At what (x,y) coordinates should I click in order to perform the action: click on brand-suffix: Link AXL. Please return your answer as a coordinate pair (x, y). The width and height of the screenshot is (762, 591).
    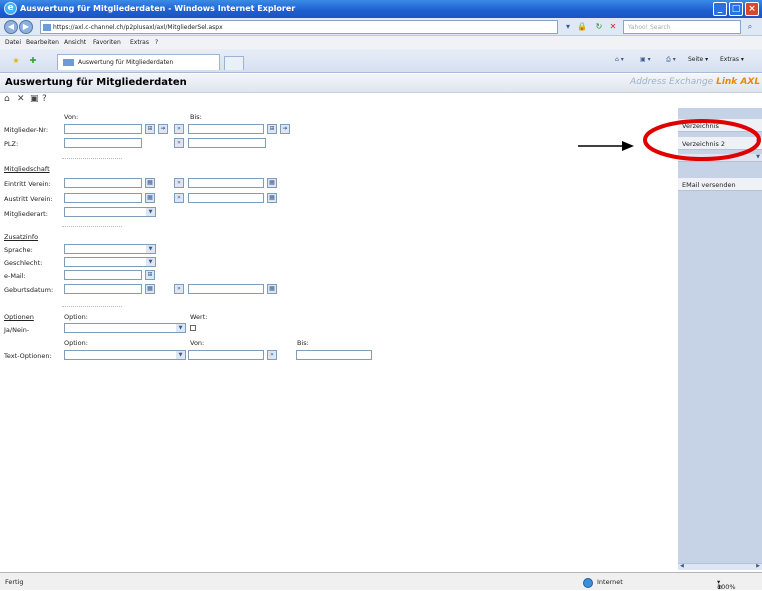
    Looking at the image, I should click on (738, 82).